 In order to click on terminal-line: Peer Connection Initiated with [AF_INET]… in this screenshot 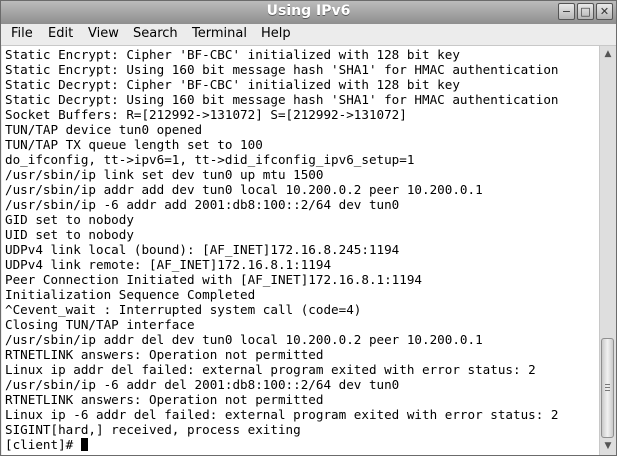, I will do `click(214, 279)`.